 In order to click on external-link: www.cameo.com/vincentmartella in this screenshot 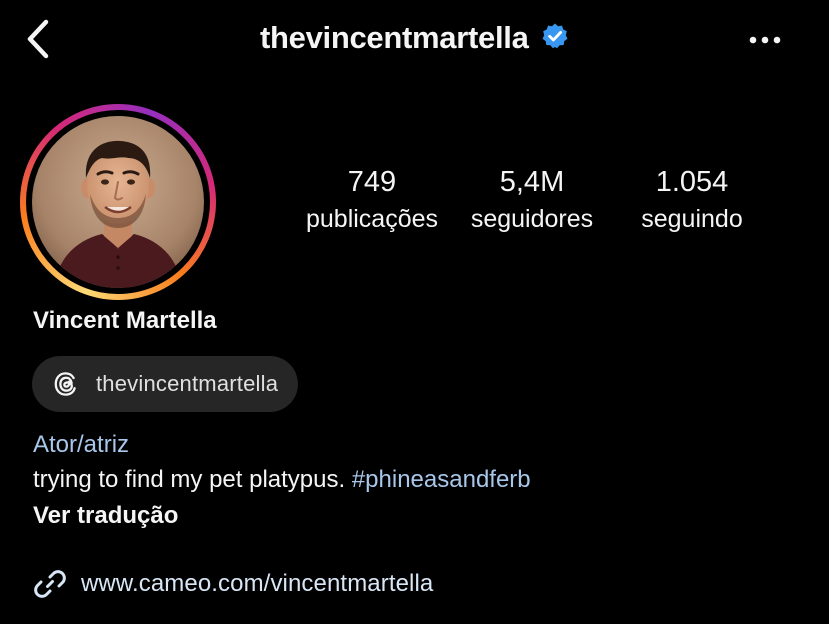, I will do `click(233, 584)`.